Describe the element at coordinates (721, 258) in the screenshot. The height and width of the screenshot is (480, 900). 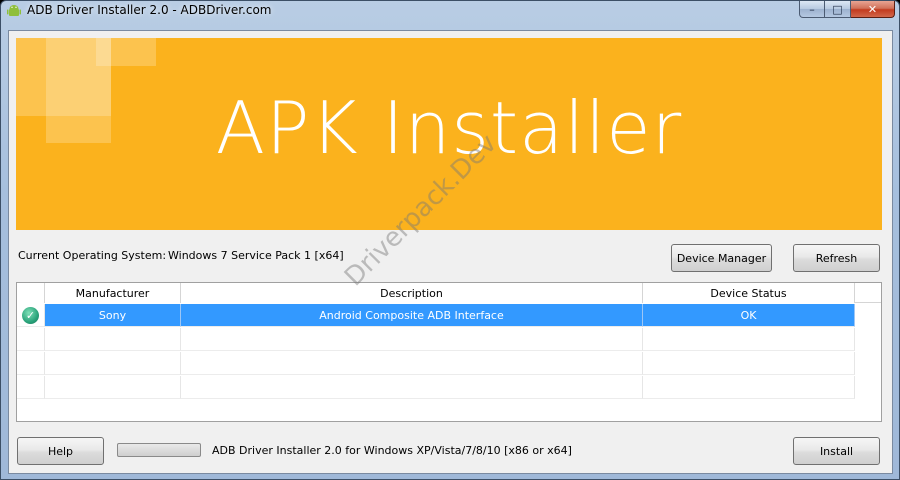
I see `device-manager-button: Device Manager` at that location.